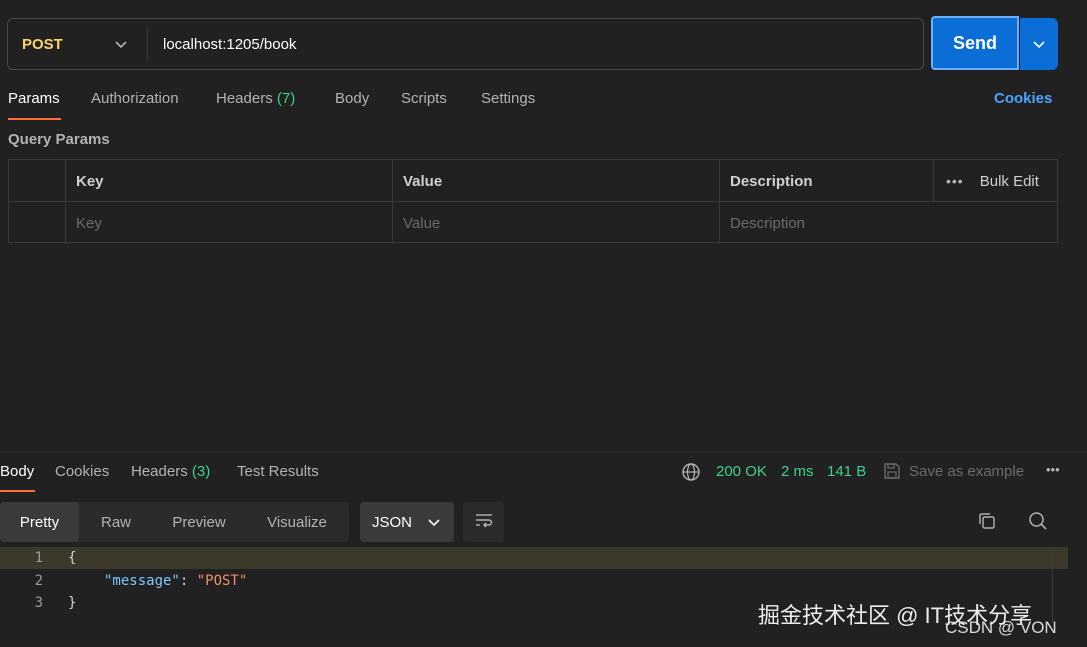 The width and height of the screenshot is (1087, 647). I want to click on format-label: JSON, so click(392, 522).